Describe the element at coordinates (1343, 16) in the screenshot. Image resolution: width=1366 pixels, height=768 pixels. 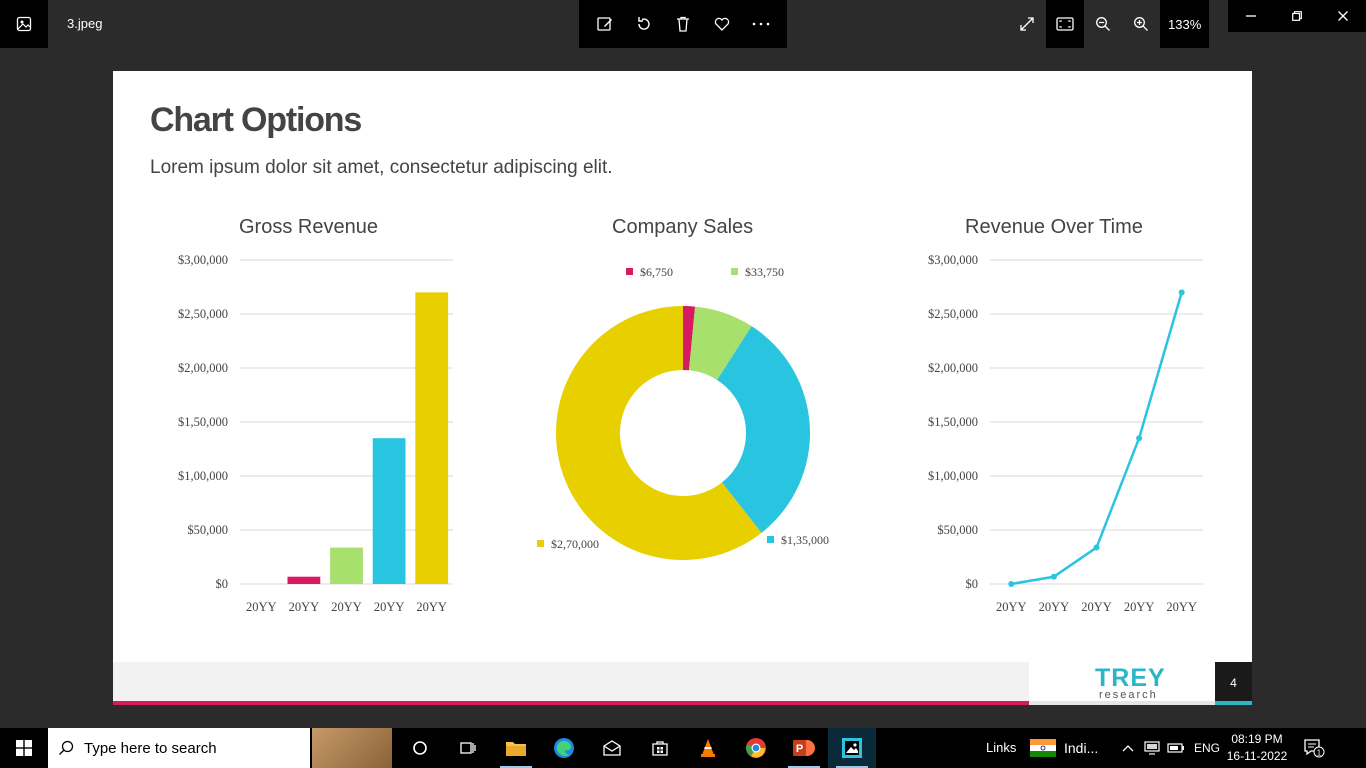
I see `close-button` at that location.